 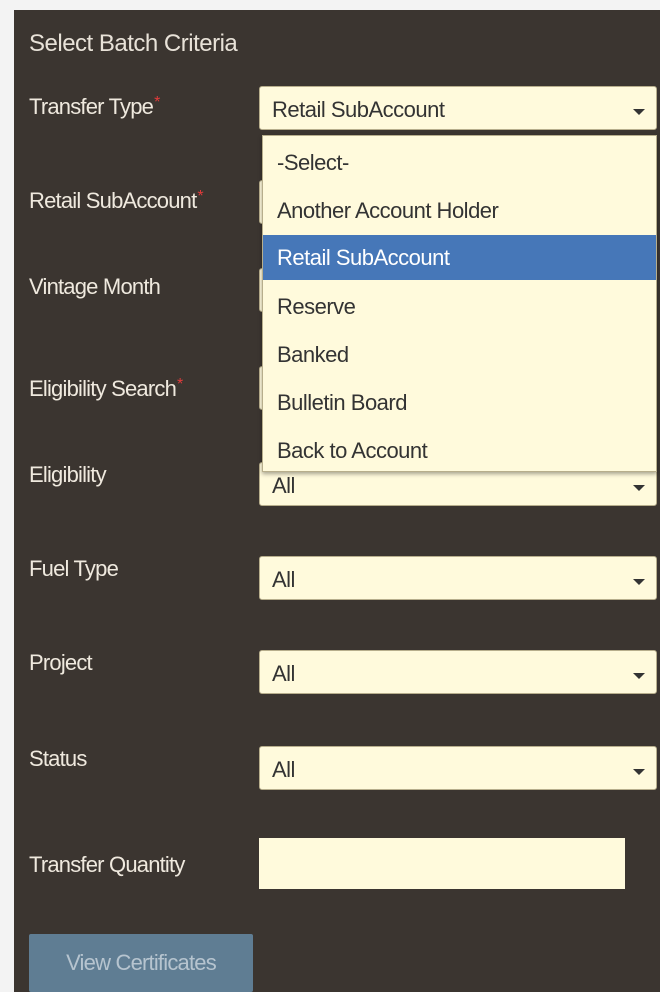 What do you see at coordinates (459, 162) in the screenshot?
I see `dropdown-option: -Select-` at bounding box center [459, 162].